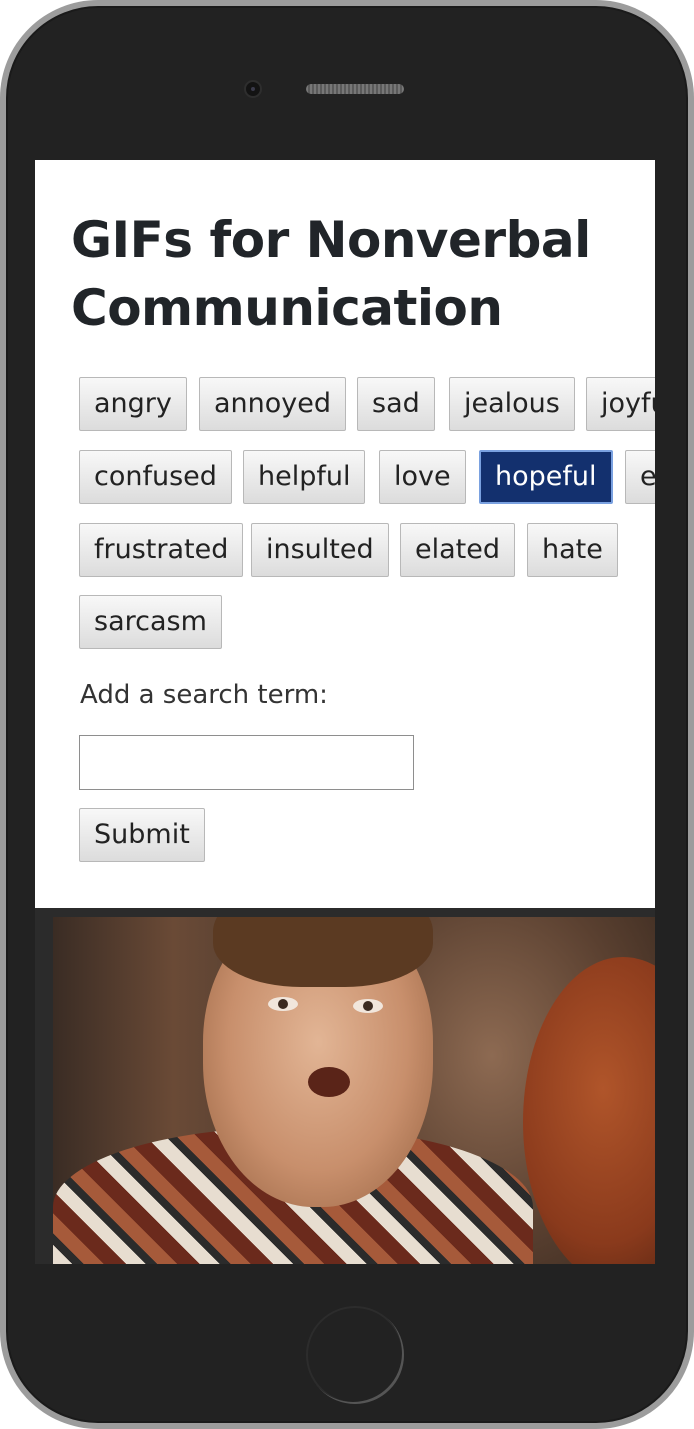 The height and width of the screenshot is (1429, 694). What do you see at coordinates (620, 404) in the screenshot?
I see `tag-joyful: joyful` at bounding box center [620, 404].